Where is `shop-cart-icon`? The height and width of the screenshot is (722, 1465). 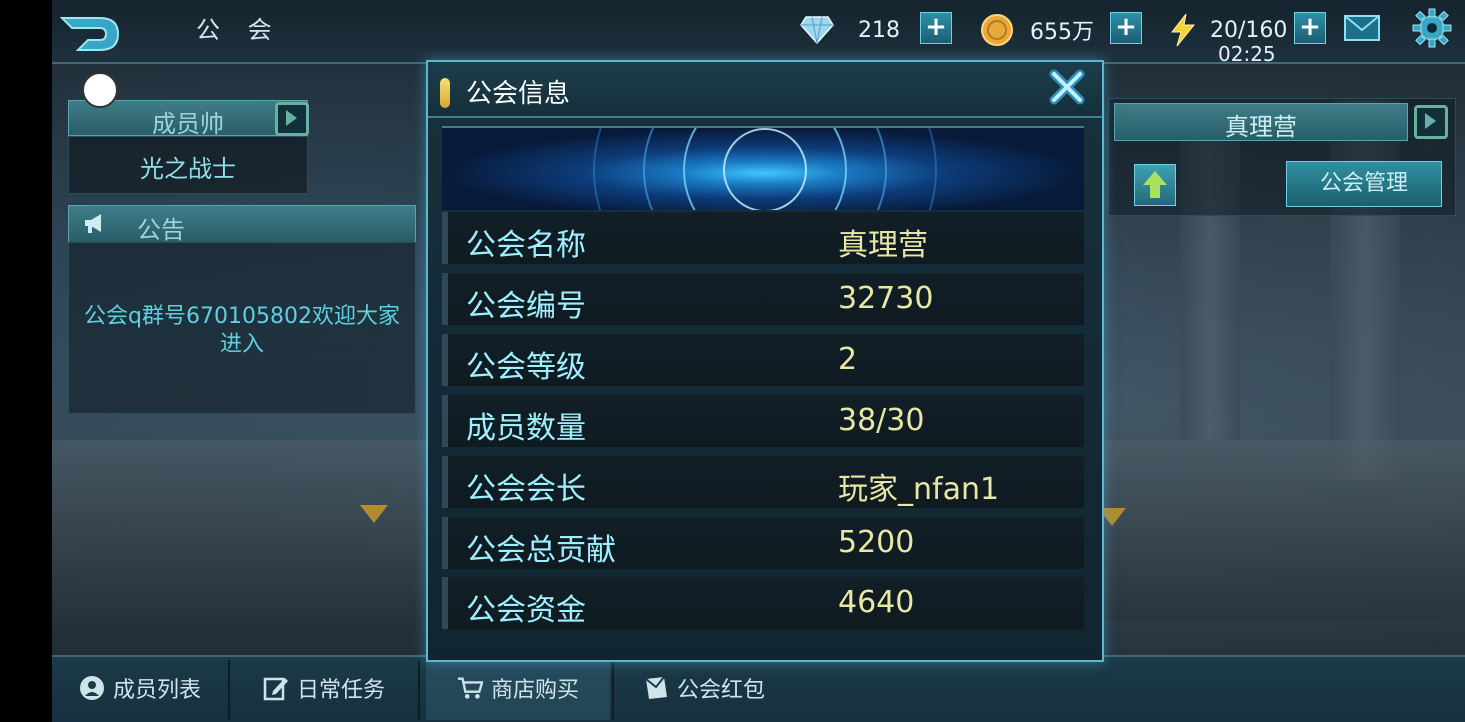
shop-cart-icon is located at coordinates (470, 688).